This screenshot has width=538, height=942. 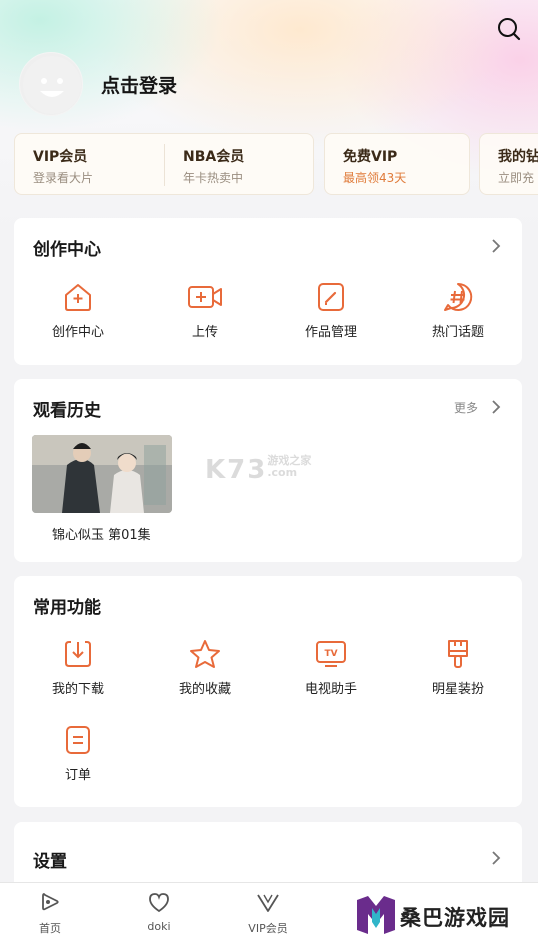 I want to click on svg-text: TV, so click(x=330, y=654).